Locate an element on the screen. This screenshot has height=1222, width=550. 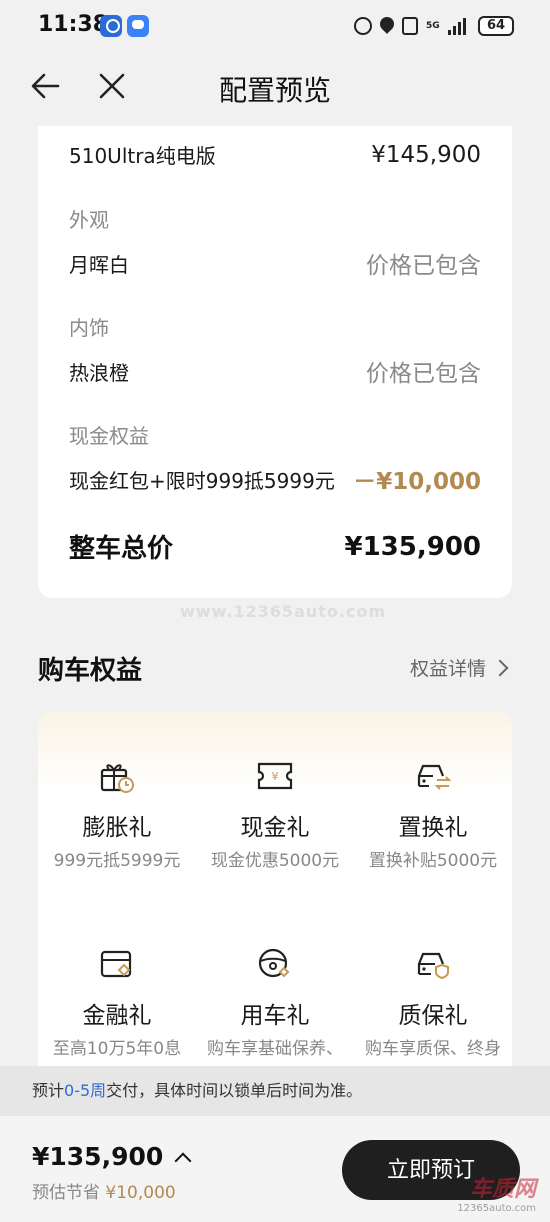
battery-indicator: 64 is located at coordinates (496, 26).